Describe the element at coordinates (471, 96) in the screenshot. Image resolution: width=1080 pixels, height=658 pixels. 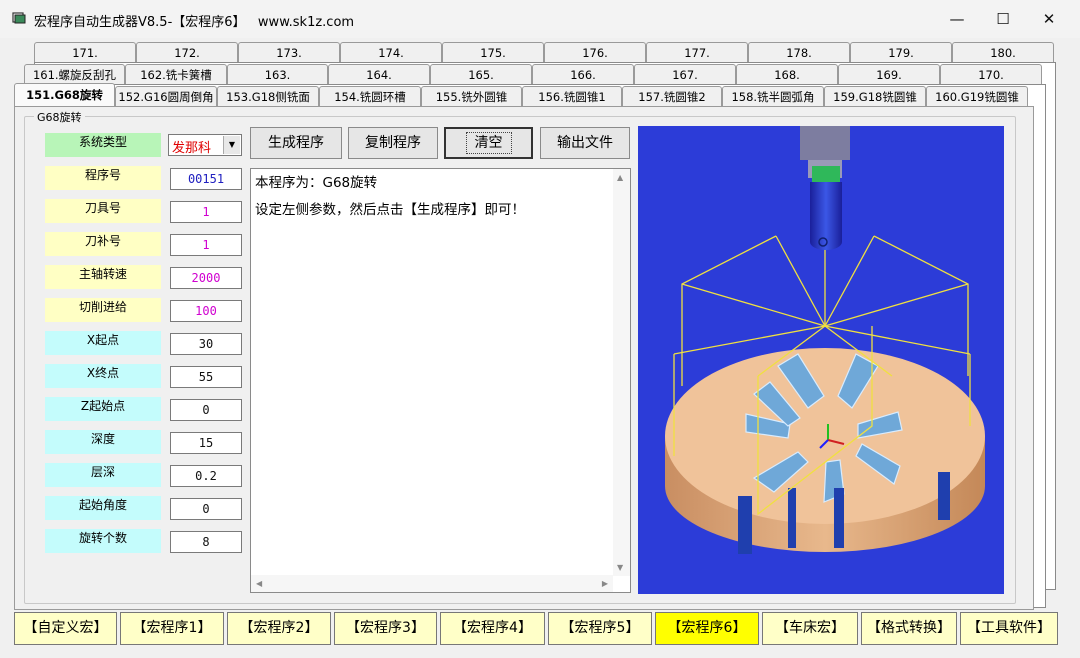
I see `tab-row3-5: 155.铣外圆锥` at that location.